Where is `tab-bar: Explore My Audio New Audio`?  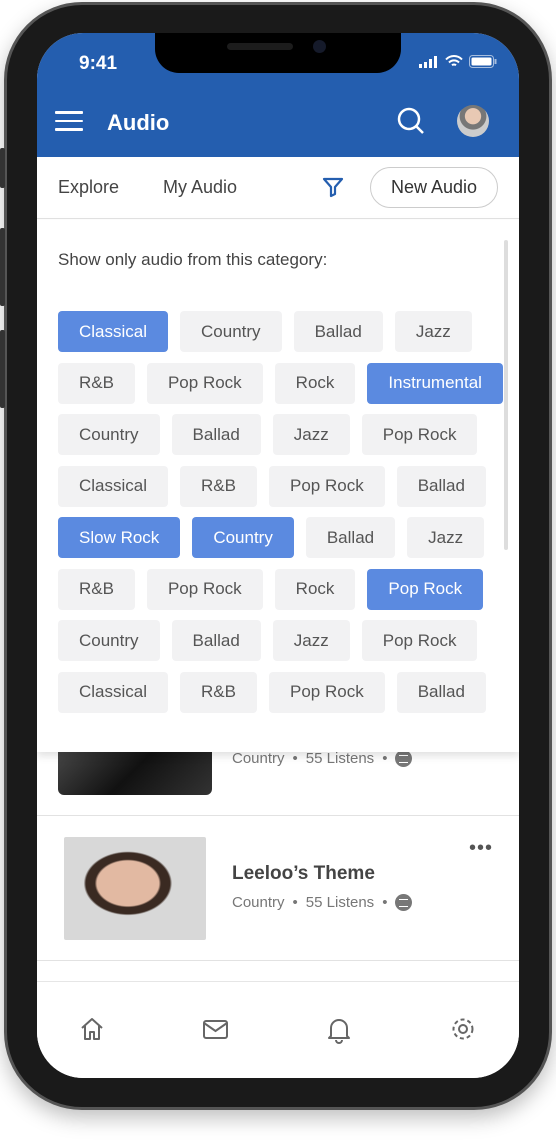
tab-bar: Explore My Audio New Audio is located at coordinates (278, 188).